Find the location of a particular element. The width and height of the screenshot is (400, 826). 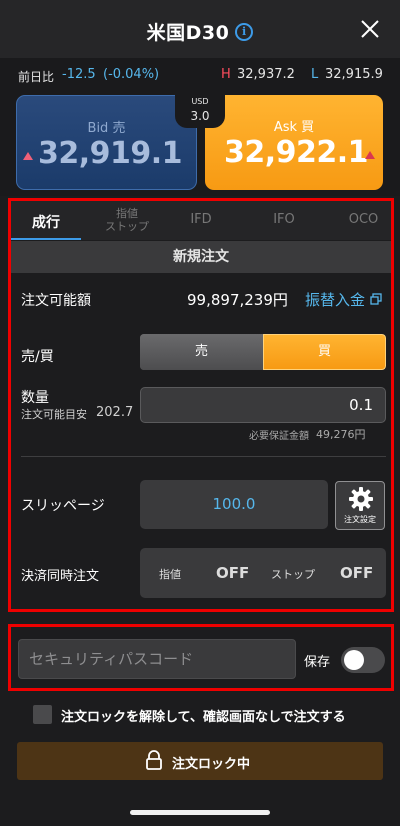

settle-limit-value: OFF is located at coordinates (232, 573).